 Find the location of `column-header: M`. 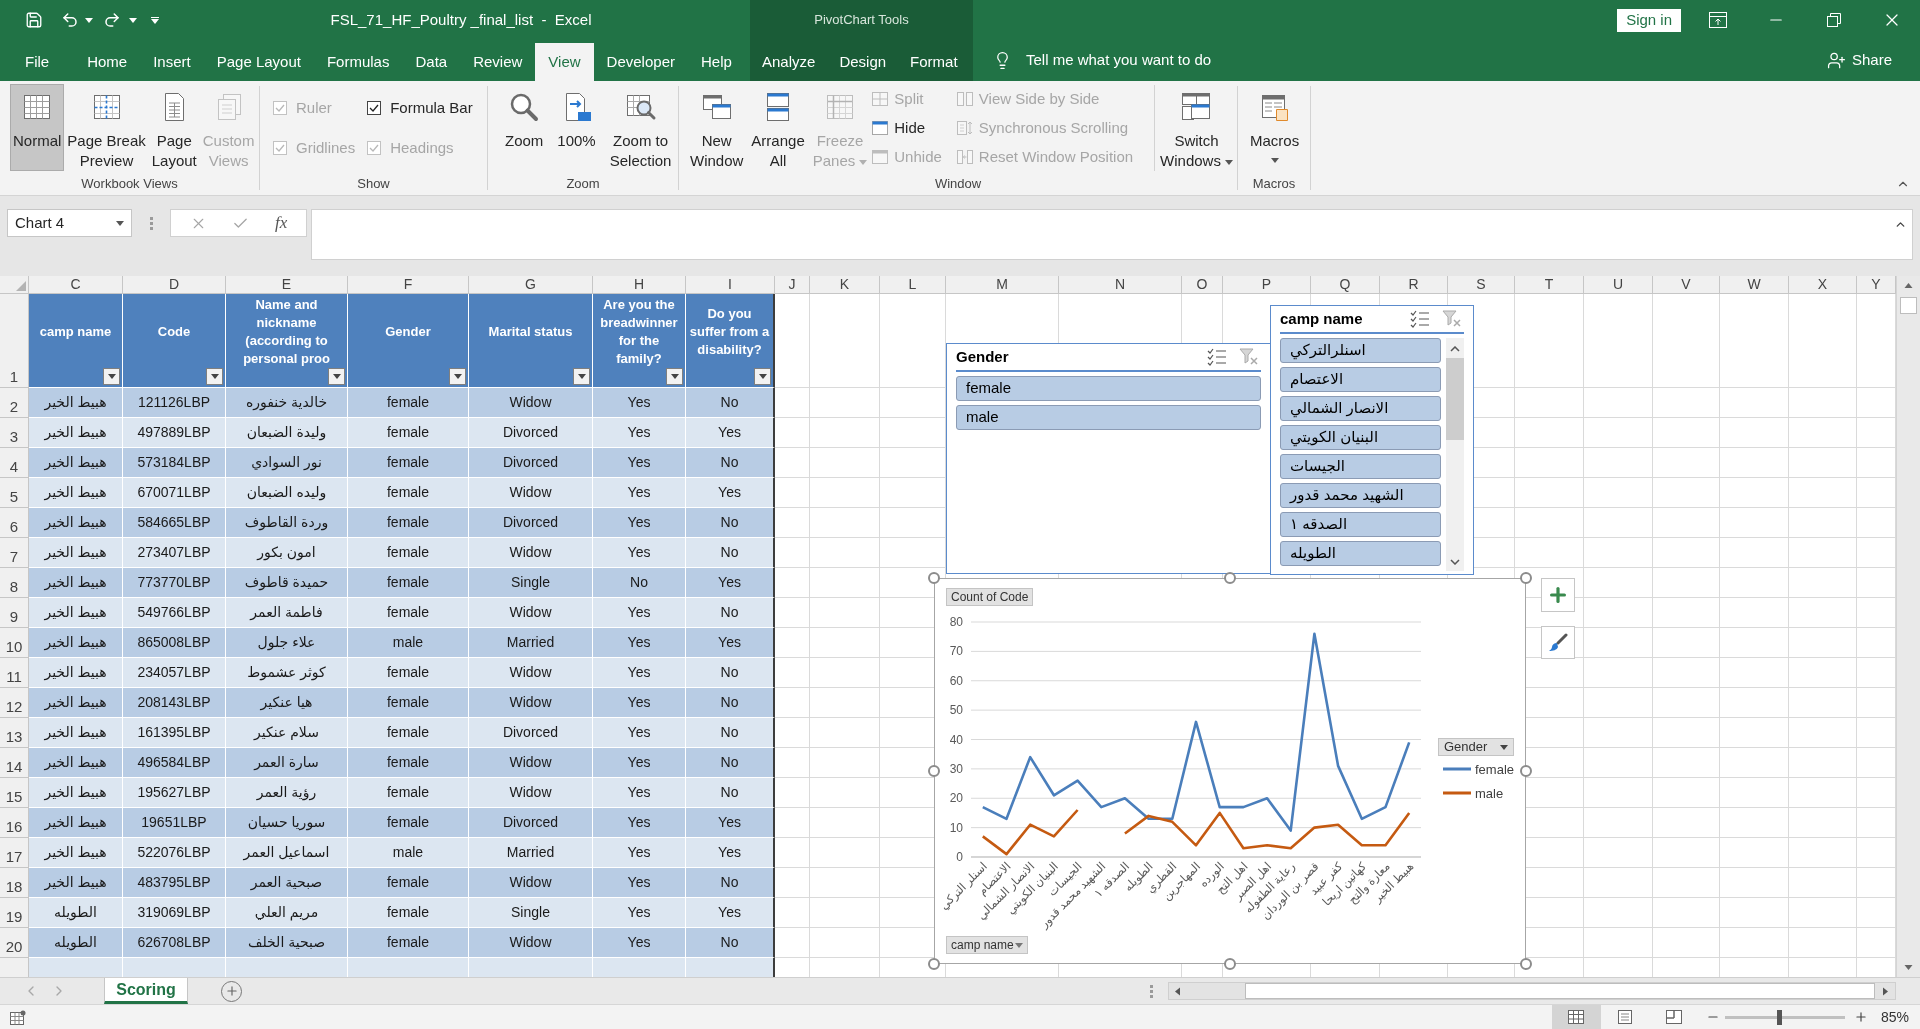

column-header: M is located at coordinates (1002, 285).